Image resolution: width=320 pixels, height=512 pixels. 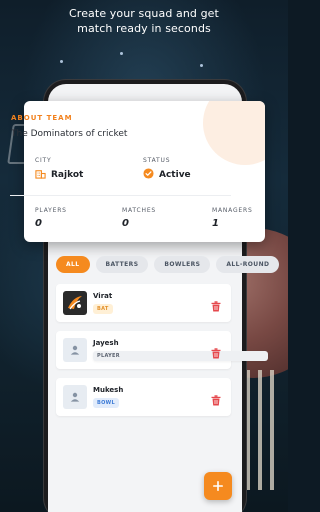 What do you see at coordinates (106, 403) in the screenshot?
I see `role-badge: BOWL` at bounding box center [106, 403].